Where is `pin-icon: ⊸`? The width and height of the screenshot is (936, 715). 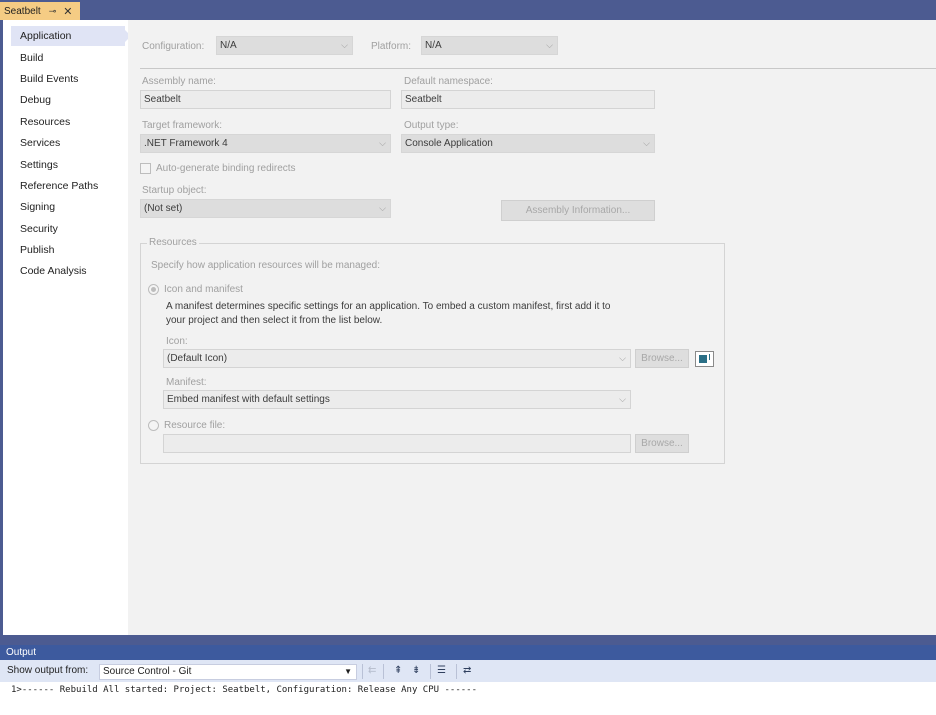 pin-icon: ⊸ is located at coordinates (53, 11).